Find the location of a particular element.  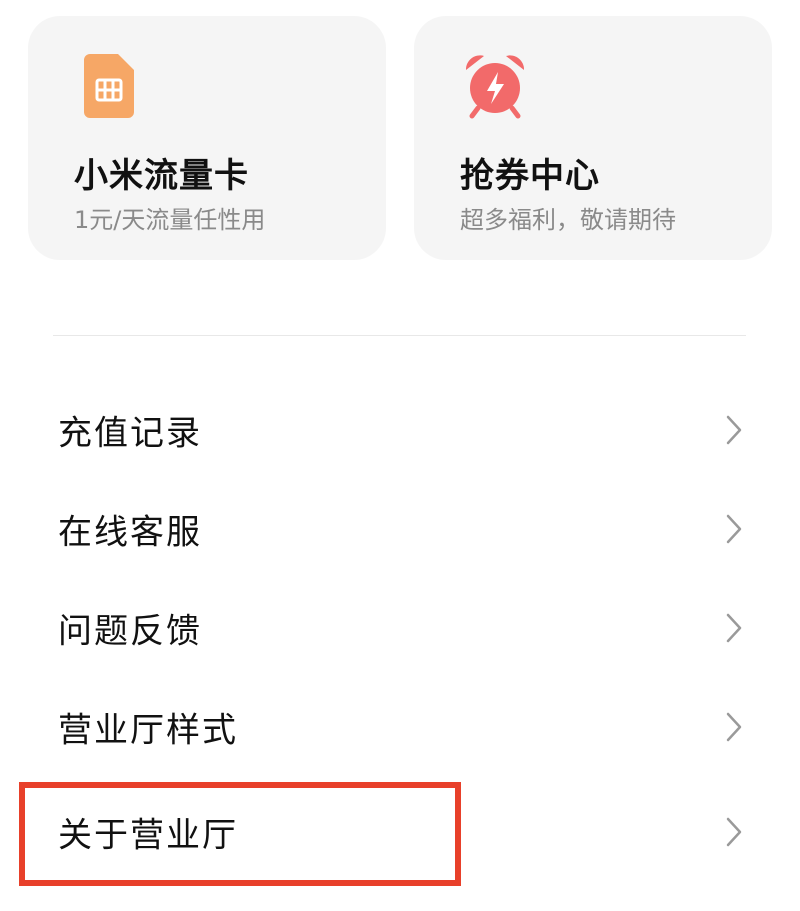

sim-card-icon is located at coordinates (109, 86).